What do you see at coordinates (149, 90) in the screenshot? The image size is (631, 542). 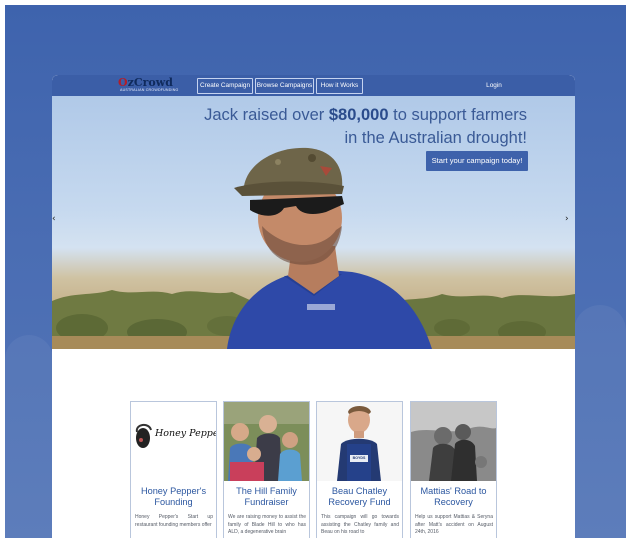 I see `logo-tagline: AUSTRALIAN CROWDFUNDING` at bounding box center [149, 90].